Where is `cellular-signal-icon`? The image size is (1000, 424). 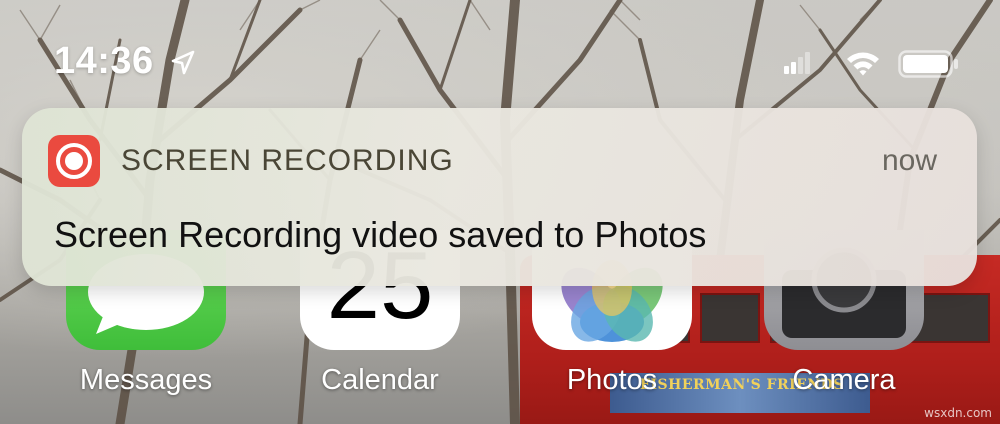 cellular-signal-icon is located at coordinates (797, 63).